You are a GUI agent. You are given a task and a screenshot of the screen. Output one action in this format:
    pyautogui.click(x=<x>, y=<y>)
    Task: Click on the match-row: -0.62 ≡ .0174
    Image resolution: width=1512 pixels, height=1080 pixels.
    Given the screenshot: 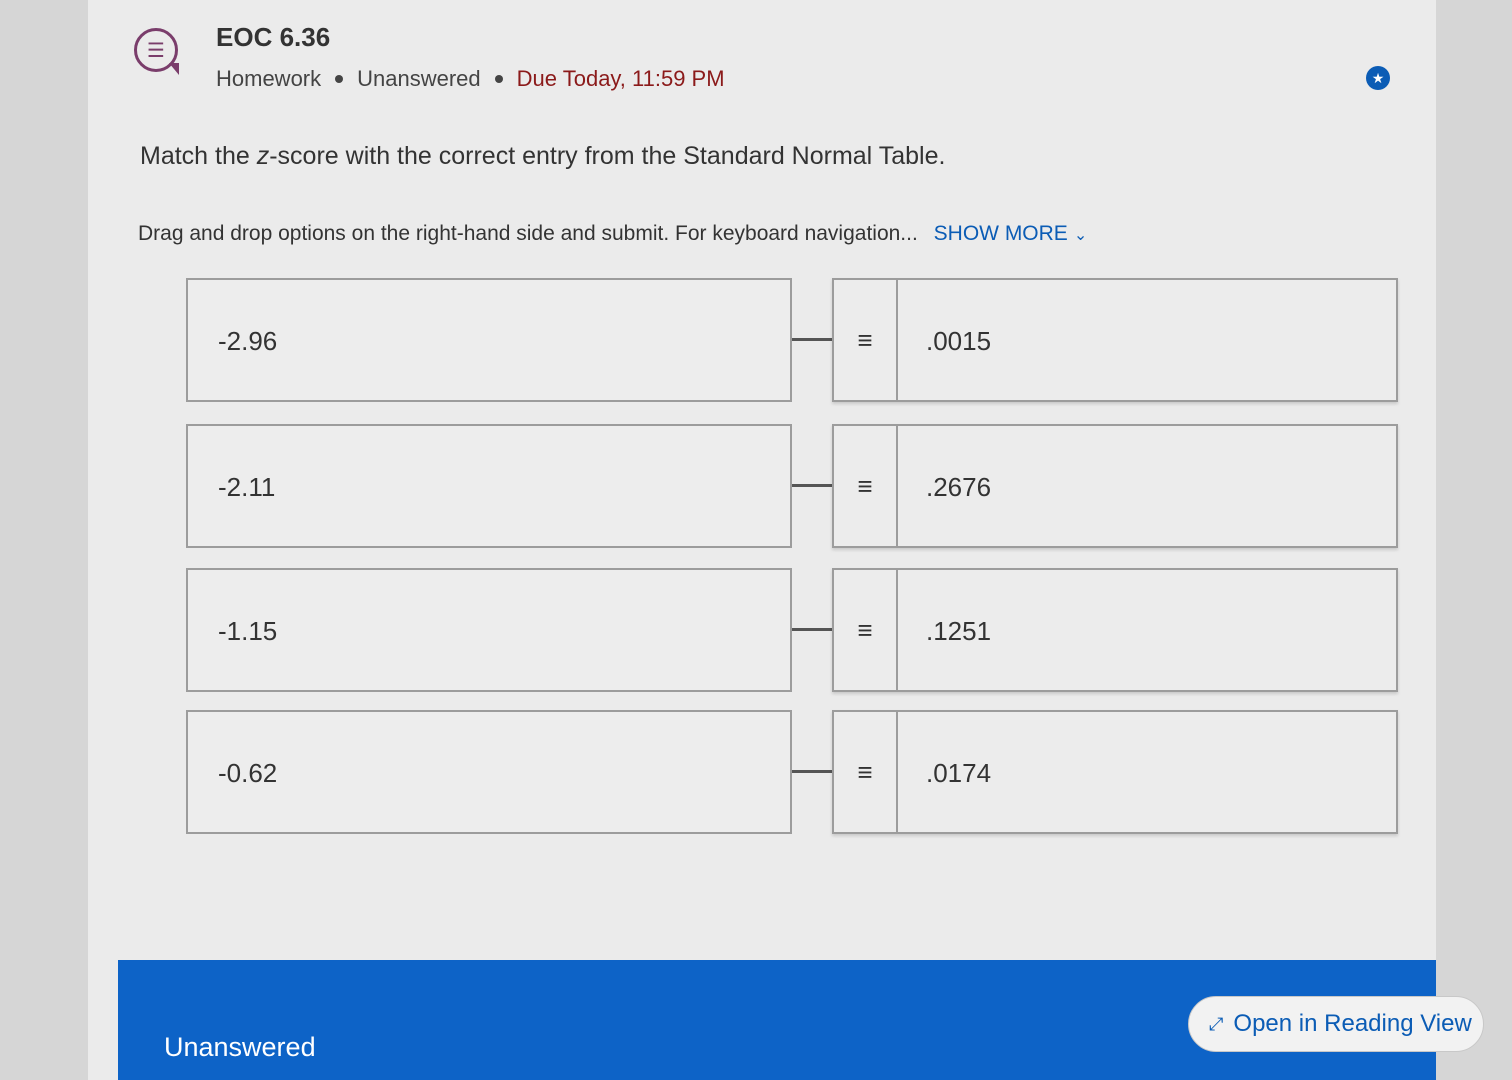 What is the action you would take?
    pyautogui.click(x=792, y=772)
    